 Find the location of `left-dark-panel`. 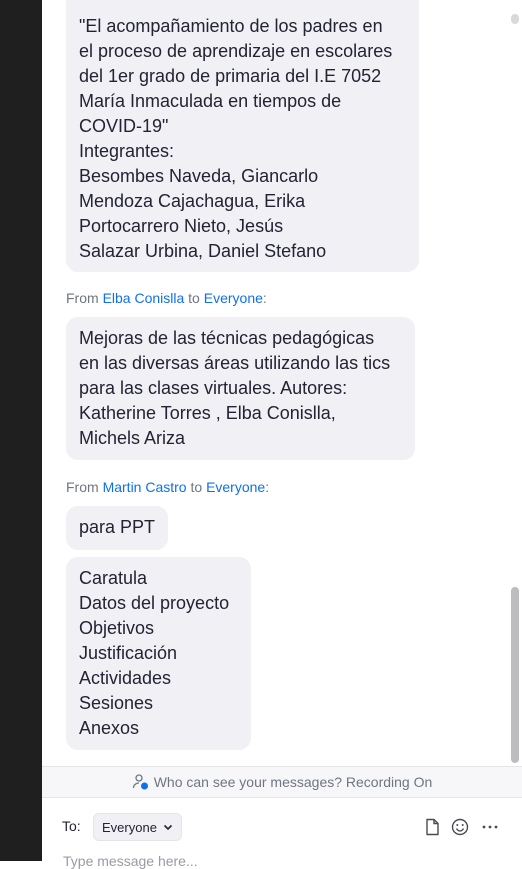

left-dark-panel is located at coordinates (21, 430).